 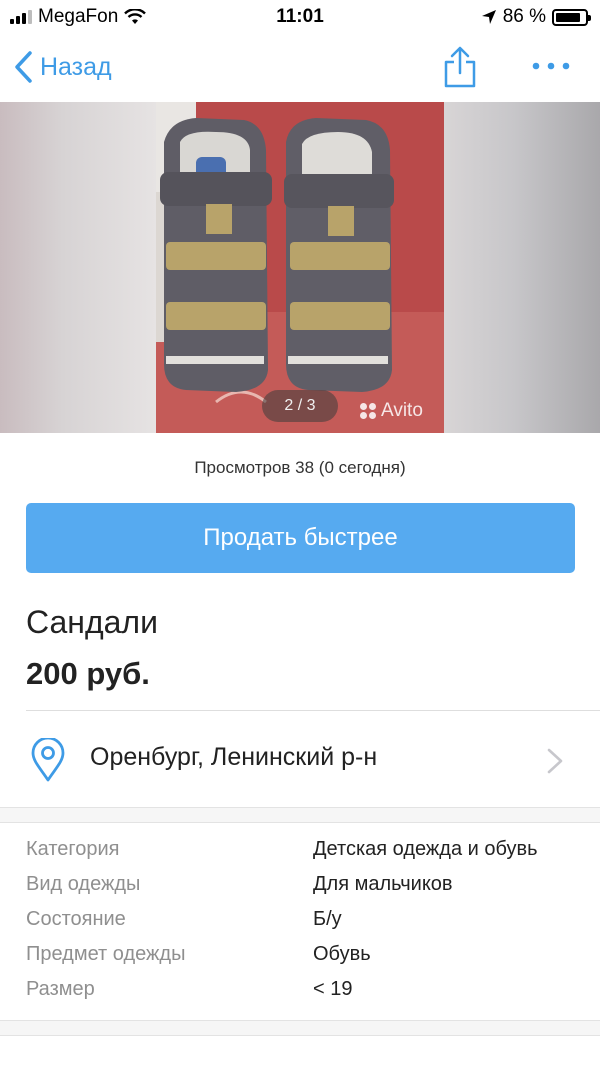 What do you see at coordinates (106, 954) in the screenshot?
I see `param-label: Предмет одежды` at bounding box center [106, 954].